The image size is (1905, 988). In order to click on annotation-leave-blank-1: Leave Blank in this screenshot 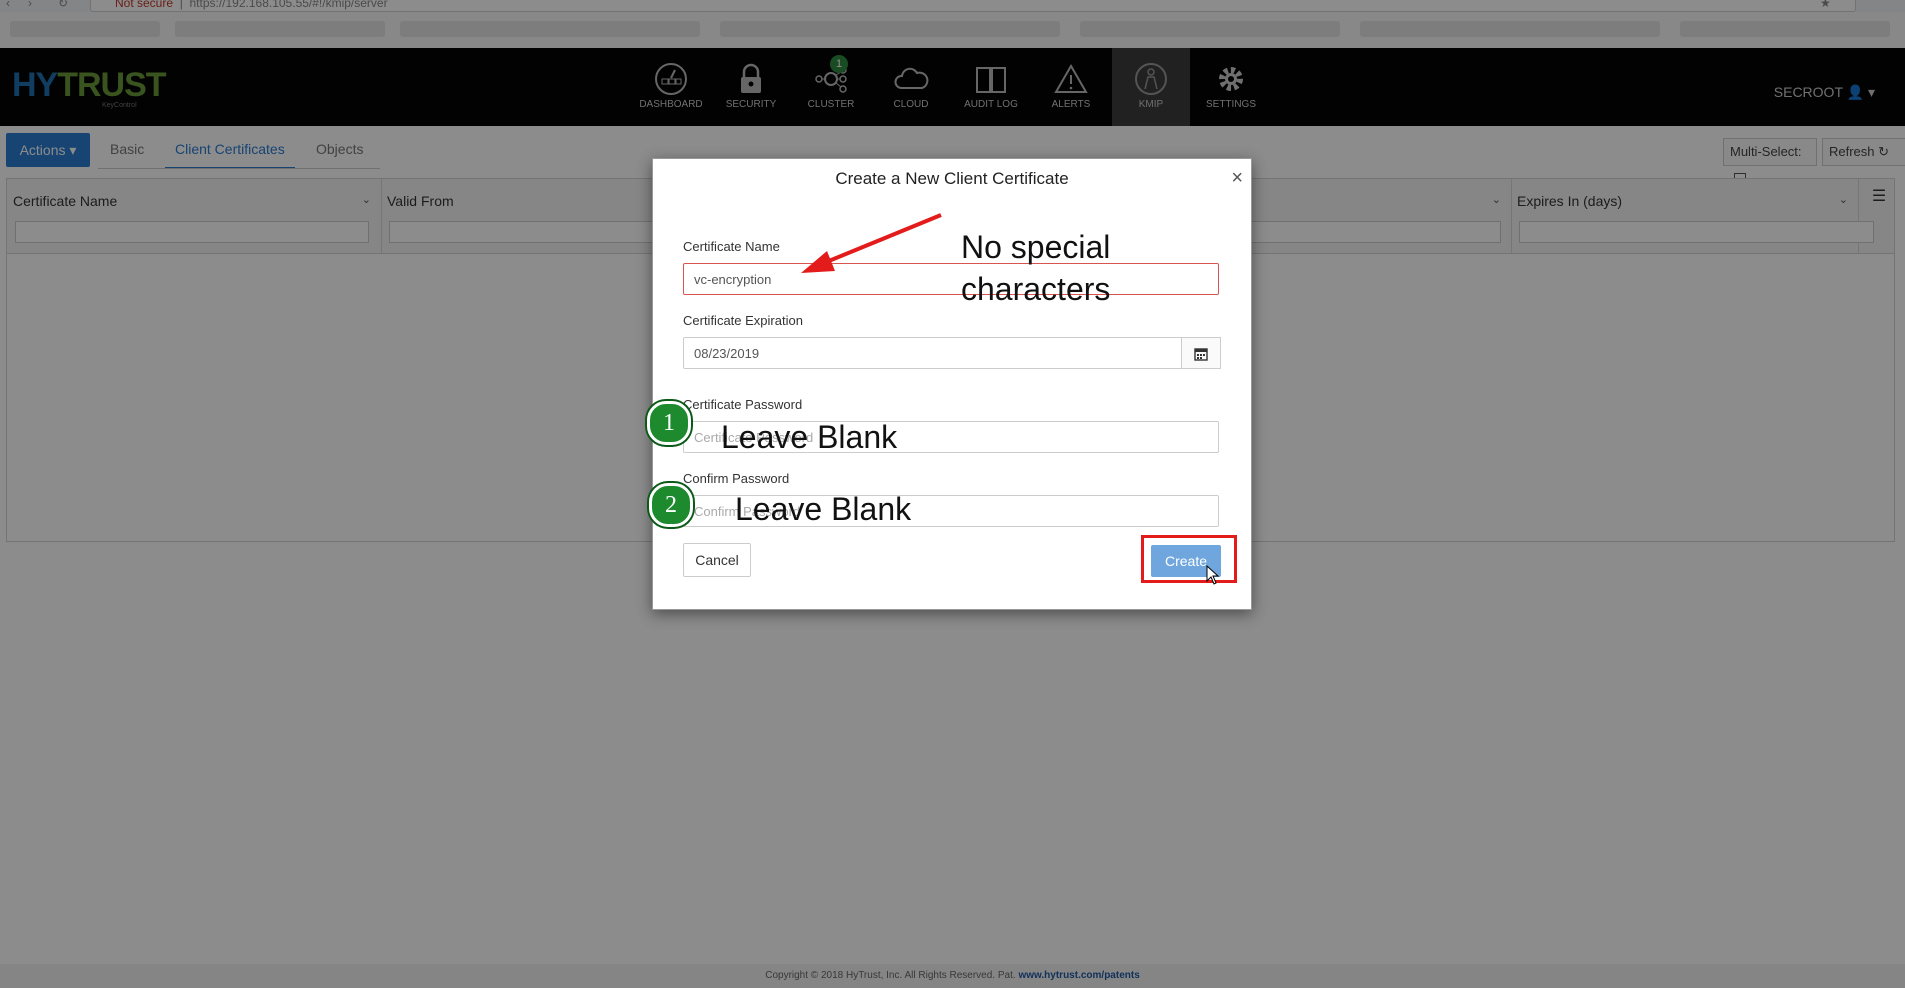, I will do `click(809, 437)`.